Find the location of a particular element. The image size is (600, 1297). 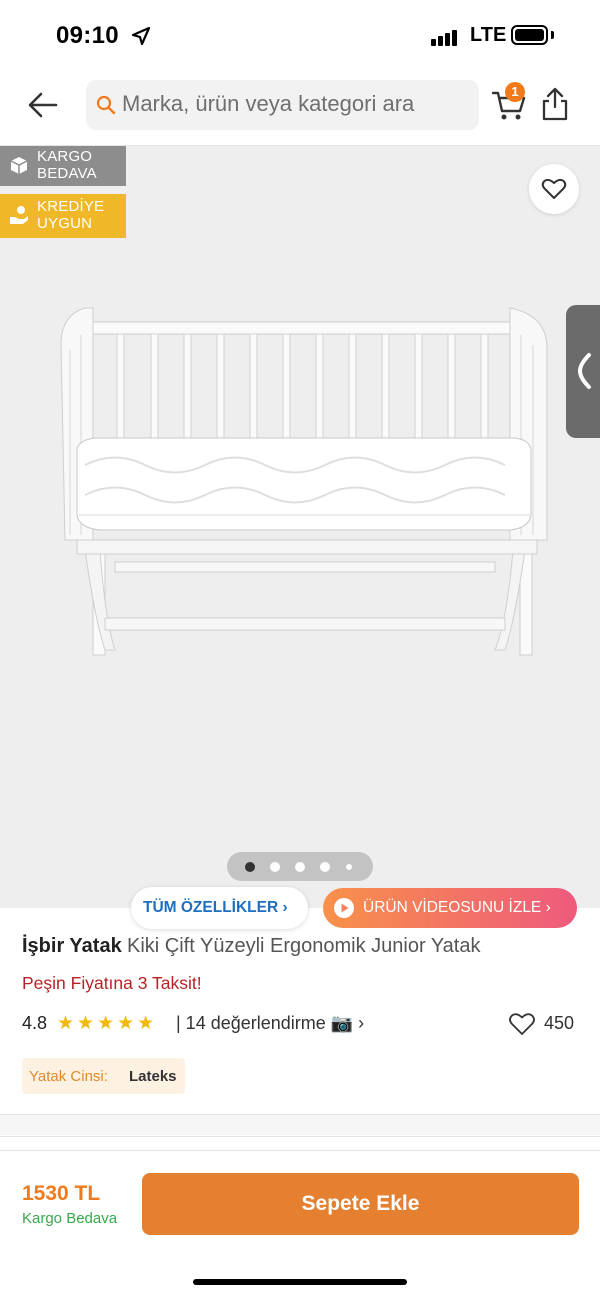

play-icon is located at coordinates (344, 908).